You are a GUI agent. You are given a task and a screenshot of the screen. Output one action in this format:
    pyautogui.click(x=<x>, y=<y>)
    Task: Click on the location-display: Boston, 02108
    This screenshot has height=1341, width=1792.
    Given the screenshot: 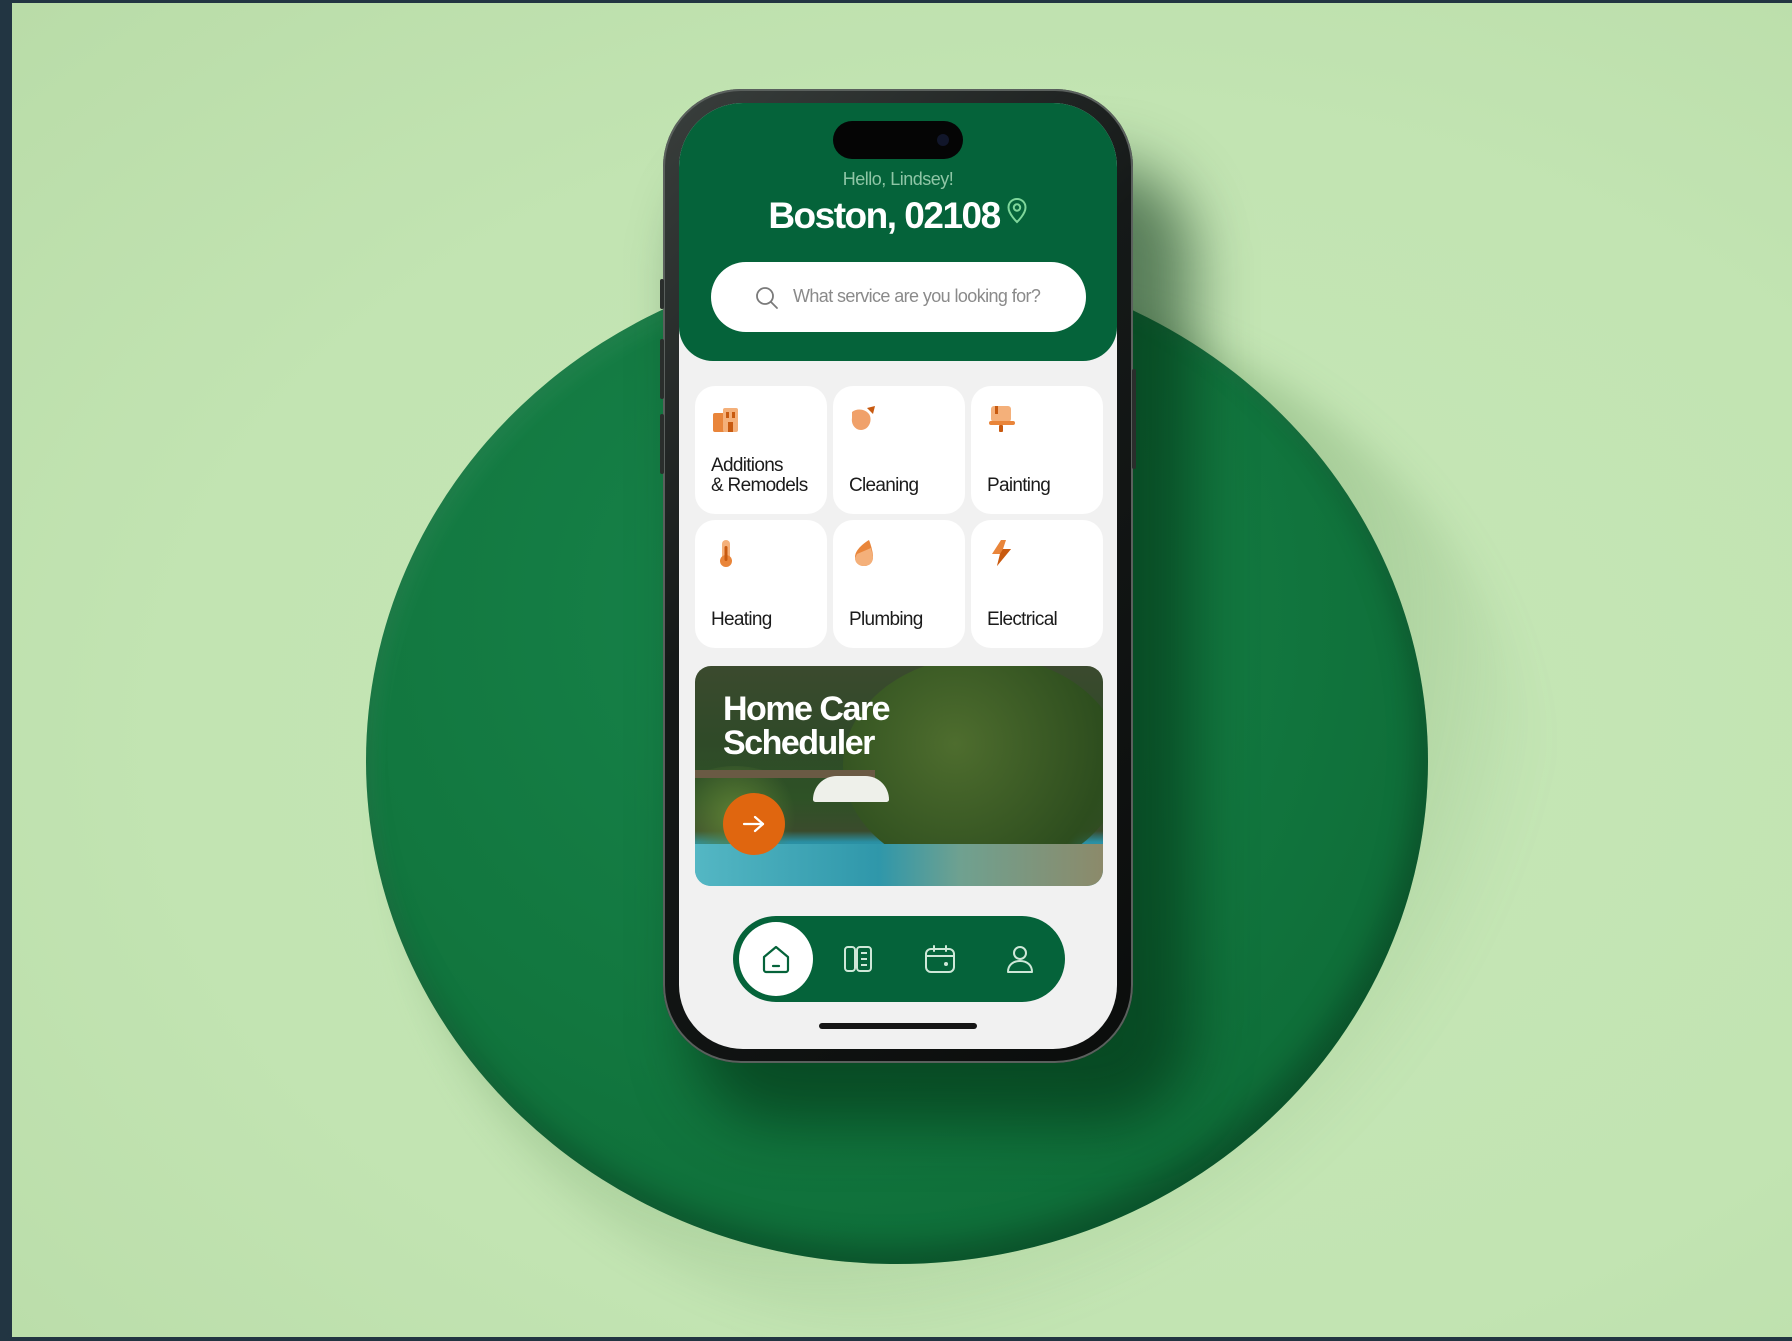 What is the action you would take?
    pyautogui.click(x=898, y=216)
    